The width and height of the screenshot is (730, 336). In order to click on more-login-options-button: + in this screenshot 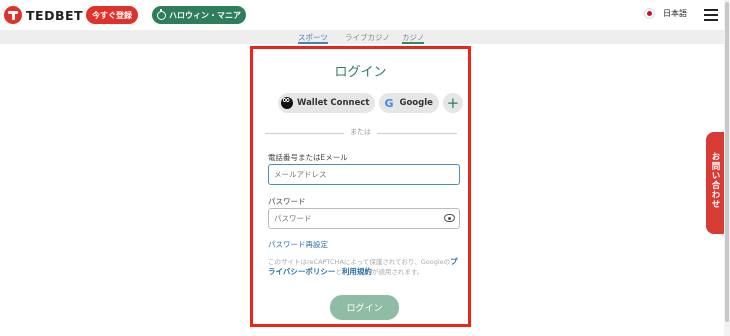, I will do `click(452, 103)`.